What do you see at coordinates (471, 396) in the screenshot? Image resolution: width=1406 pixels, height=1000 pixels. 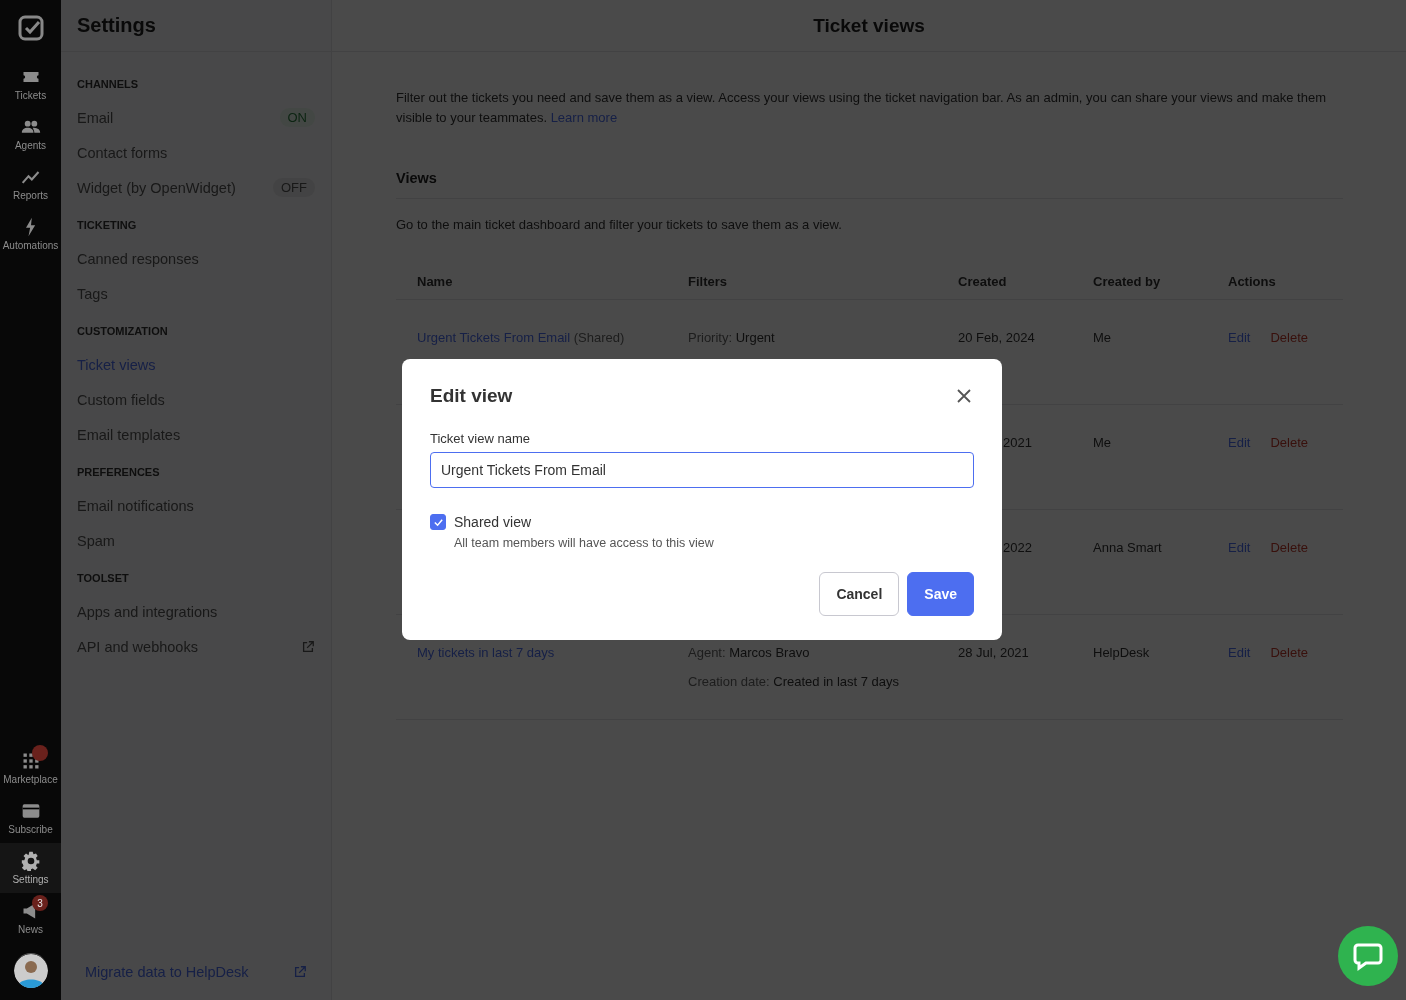 I see `dialog-title: Edit view` at bounding box center [471, 396].